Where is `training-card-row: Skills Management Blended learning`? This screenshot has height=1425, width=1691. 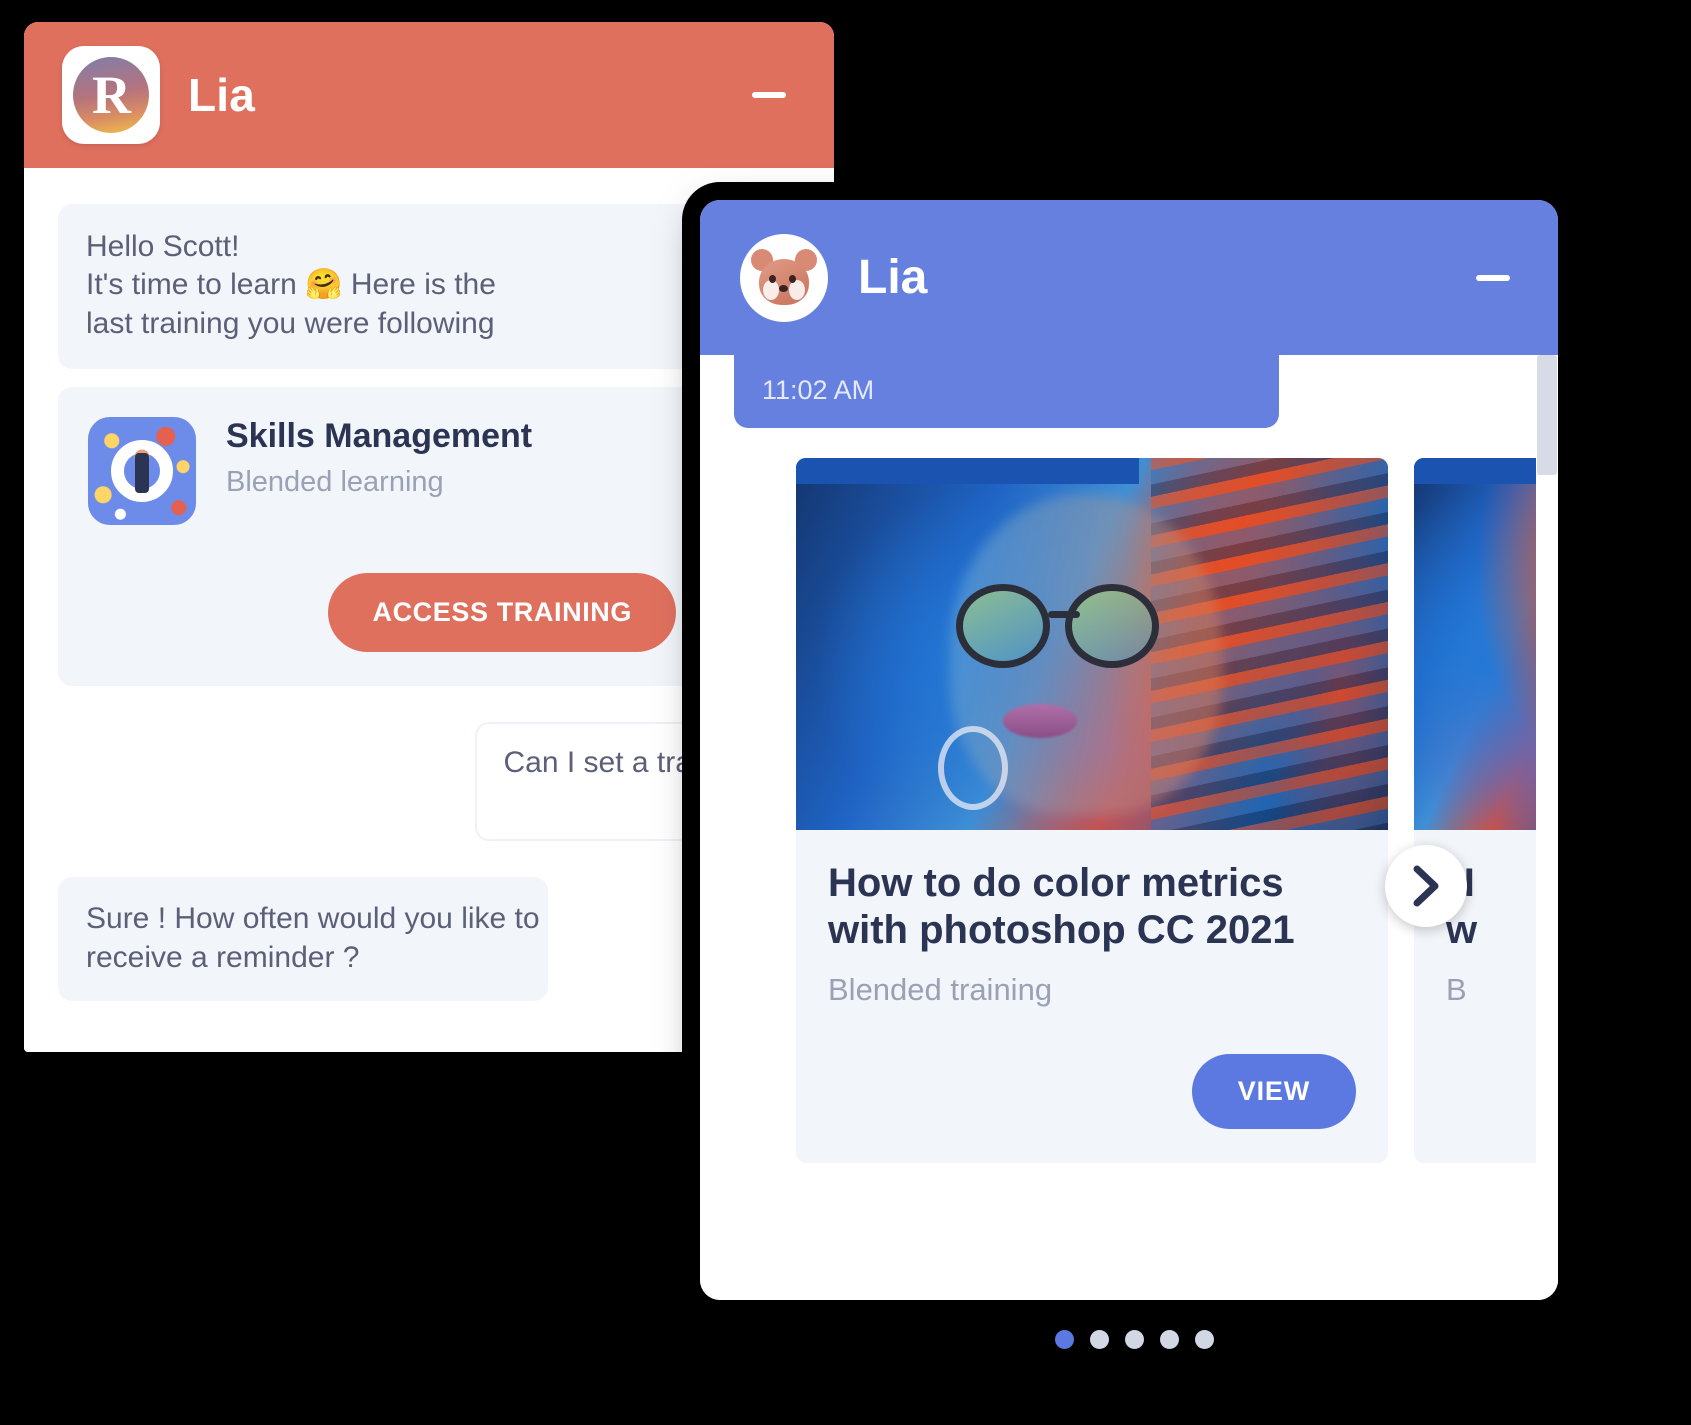
training-card-row: Skills Management Blended learning is located at coordinates (382, 471).